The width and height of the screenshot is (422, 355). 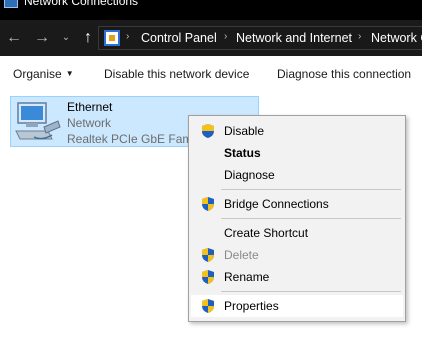 What do you see at coordinates (11, 4) in the screenshot?
I see `network-connections-app-icon` at bounding box center [11, 4].